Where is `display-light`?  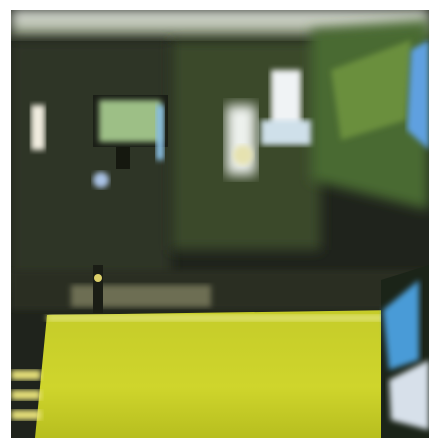
display-light is located at coordinates (243, 155).